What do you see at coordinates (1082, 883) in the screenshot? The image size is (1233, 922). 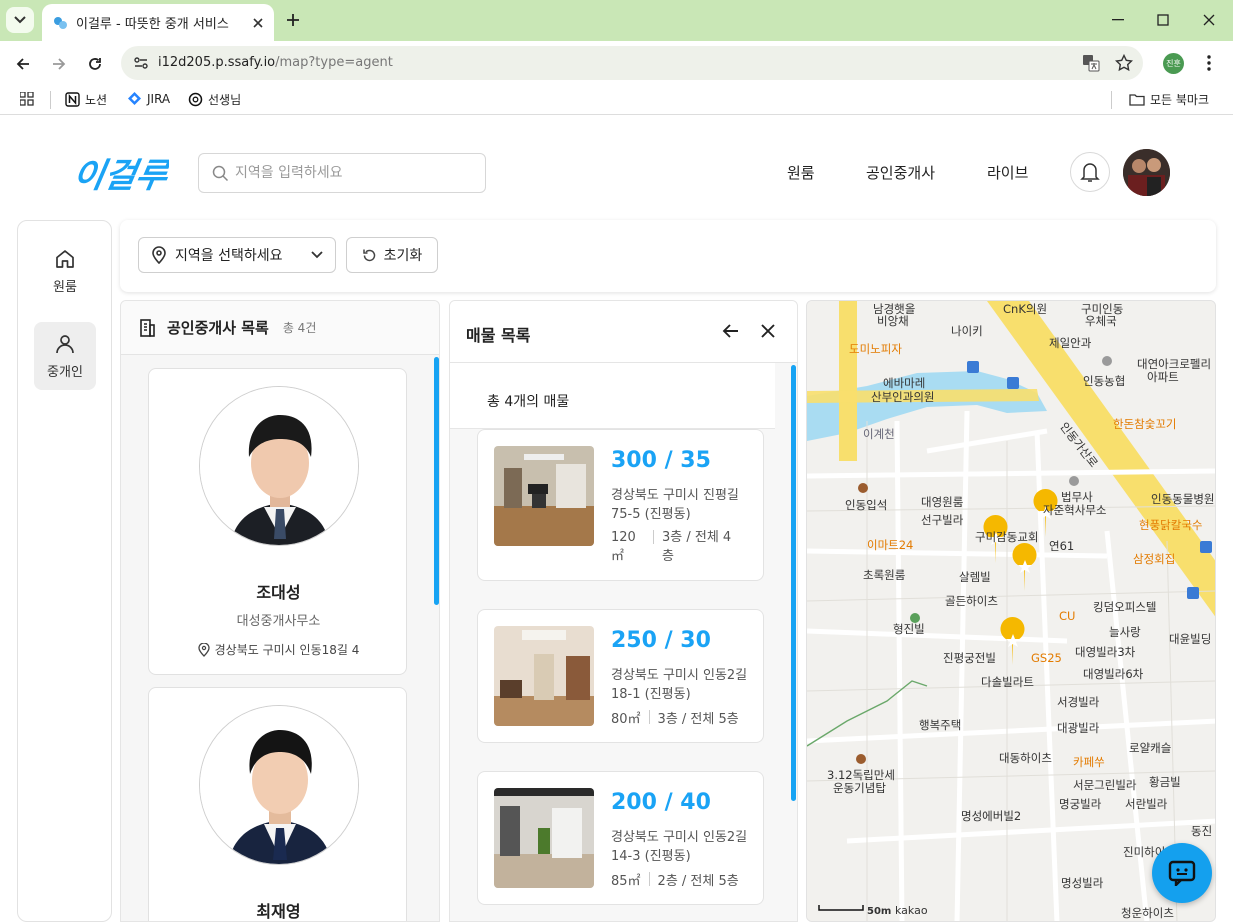 I see `map-label: 명성빌라` at bounding box center [1082, 883].